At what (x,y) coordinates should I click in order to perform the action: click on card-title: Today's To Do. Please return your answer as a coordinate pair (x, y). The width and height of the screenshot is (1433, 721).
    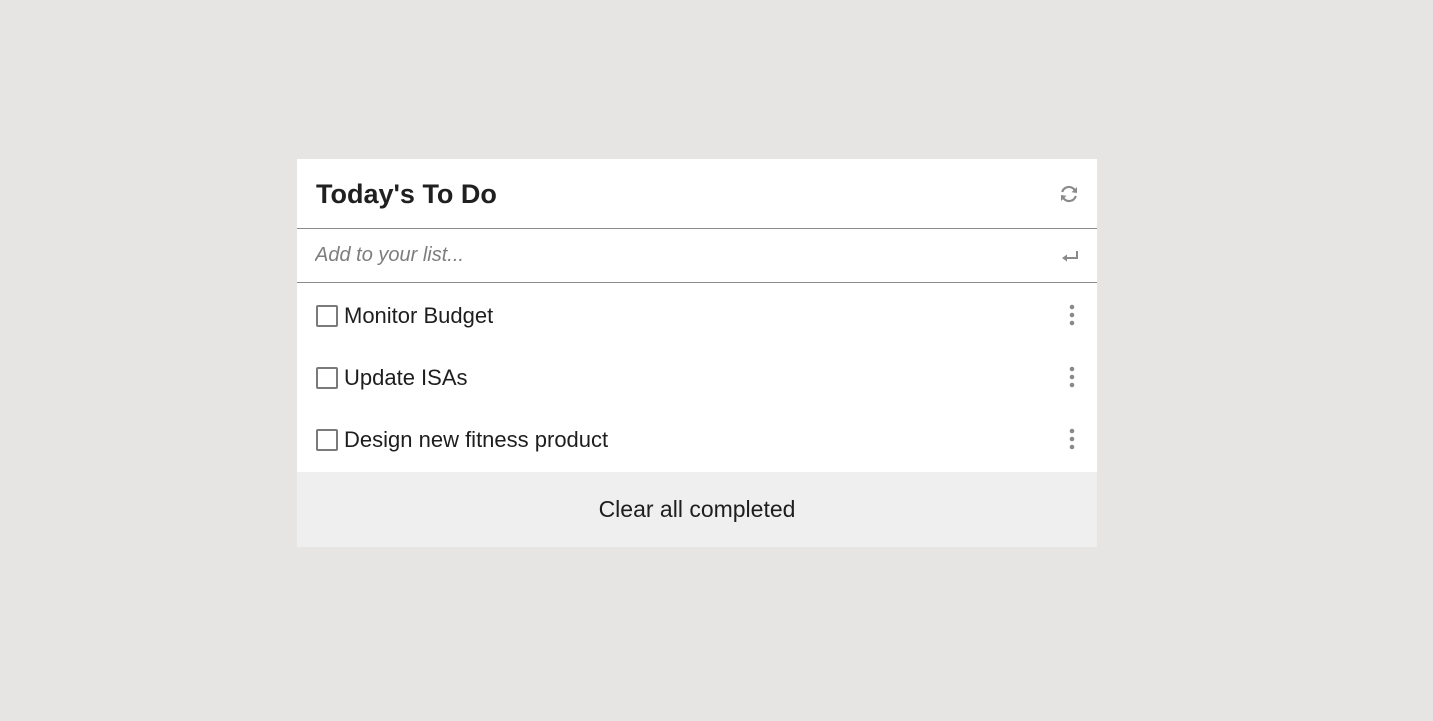
    Looking at the image, I should click on (406, 194).